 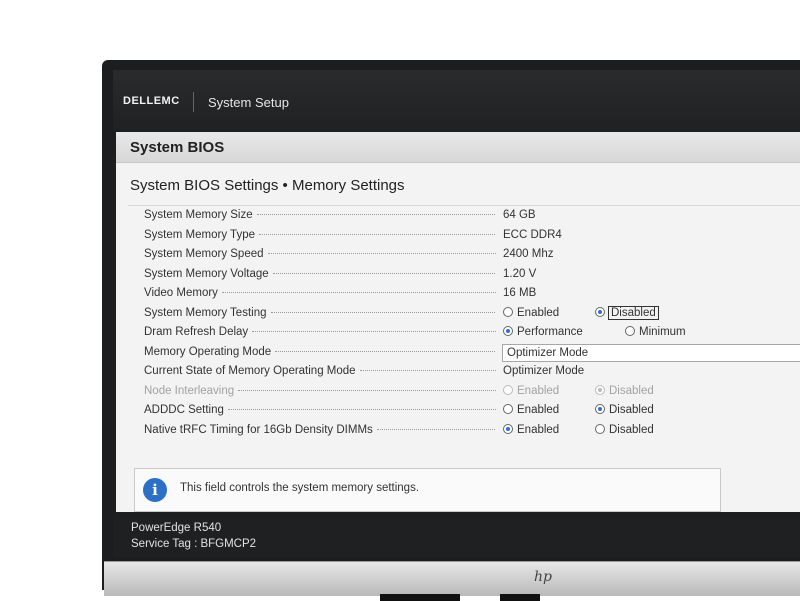 What do you see at coordinates (176, 528) in the screenshot?
I see `model-name: PowerEdge R540` at bounding box center [176, 528].